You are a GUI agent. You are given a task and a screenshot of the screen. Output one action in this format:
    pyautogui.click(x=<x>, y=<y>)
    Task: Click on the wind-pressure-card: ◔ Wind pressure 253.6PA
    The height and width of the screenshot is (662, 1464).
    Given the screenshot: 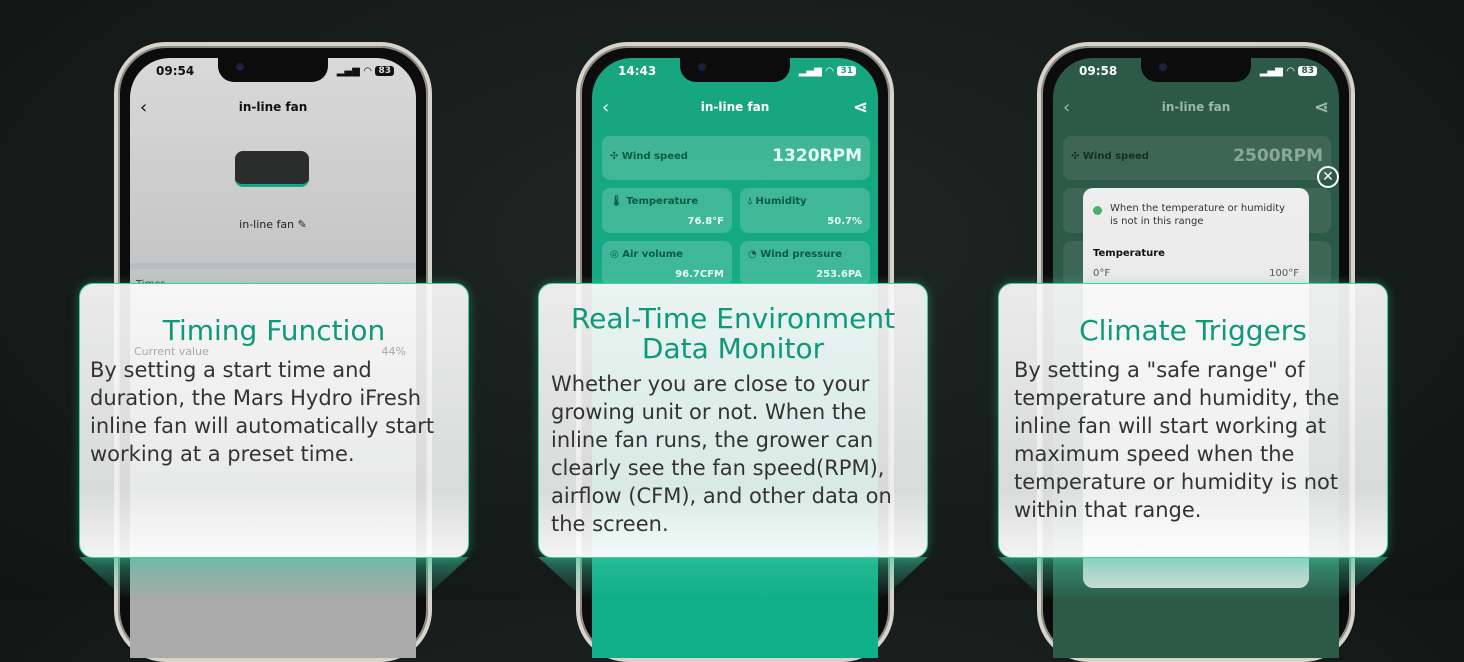 What is the action you would take?
    pyautogui.click(x=805, y=263)
    